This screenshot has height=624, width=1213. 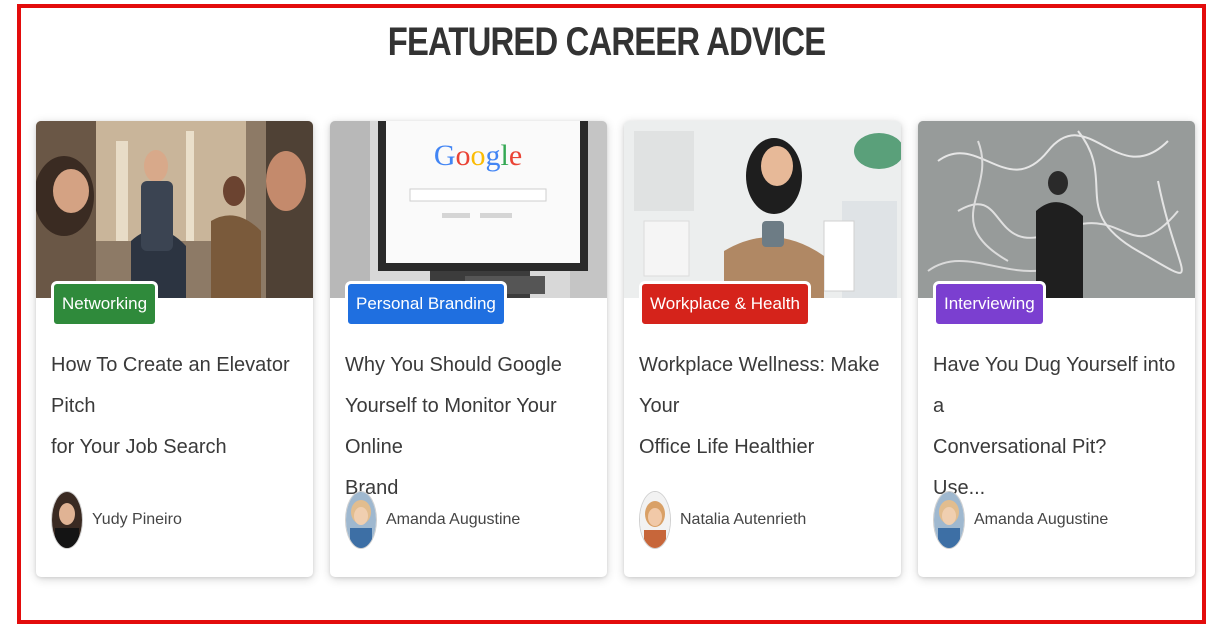 I want to click on article-image: Google, so click(x=468, y=209).